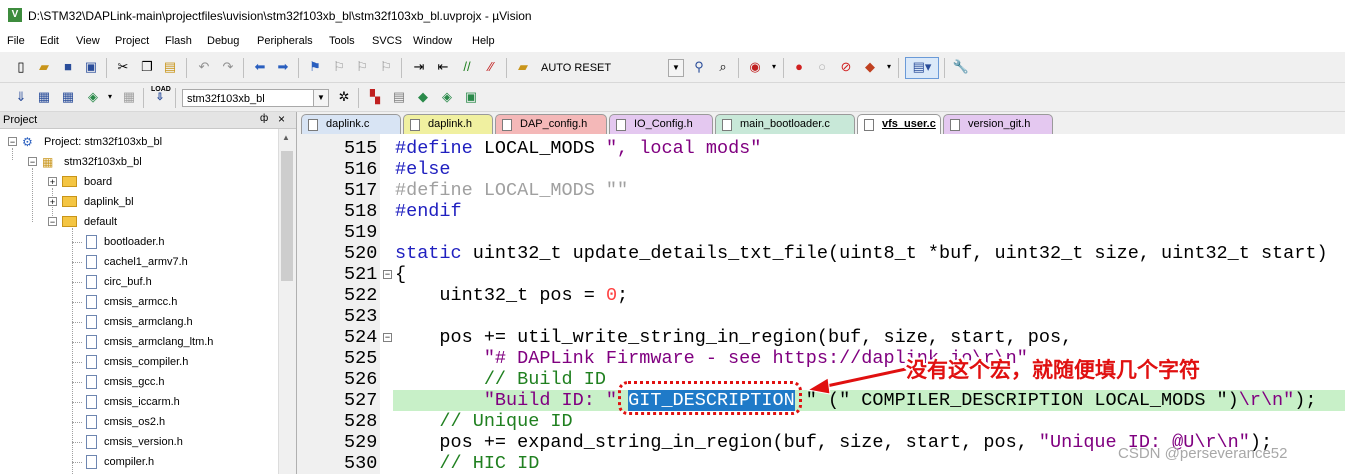 The image size is (1345, 474). I want to click on reset-combo: AUTO RESET ▼, so click(610, 68).